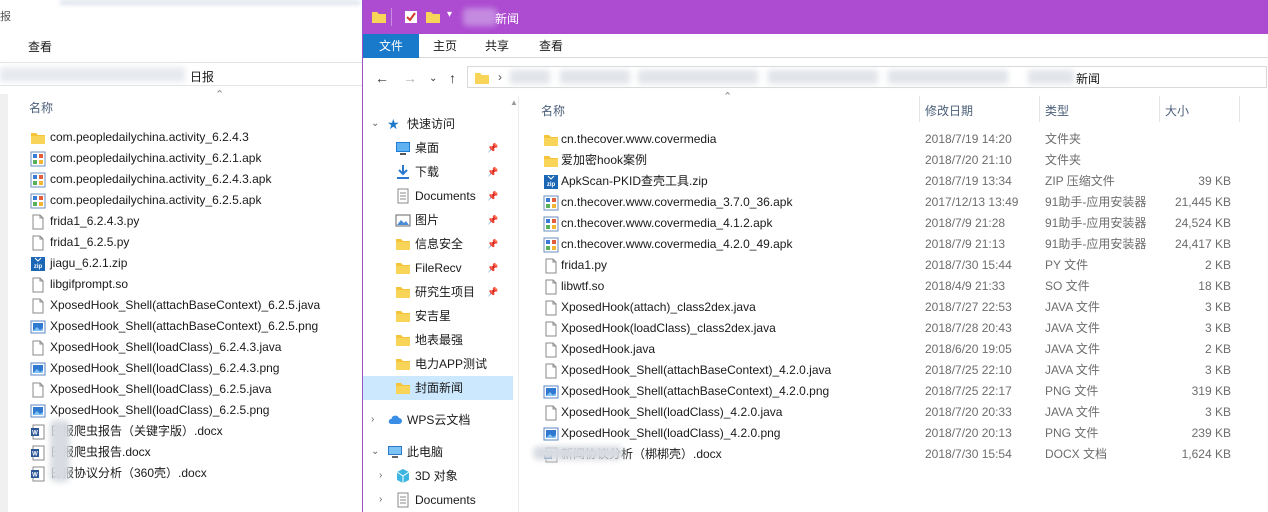 The width and height of the screenshot is (1268, 512). I want to click on nav-item: 图片 📌, so click(438, 220).